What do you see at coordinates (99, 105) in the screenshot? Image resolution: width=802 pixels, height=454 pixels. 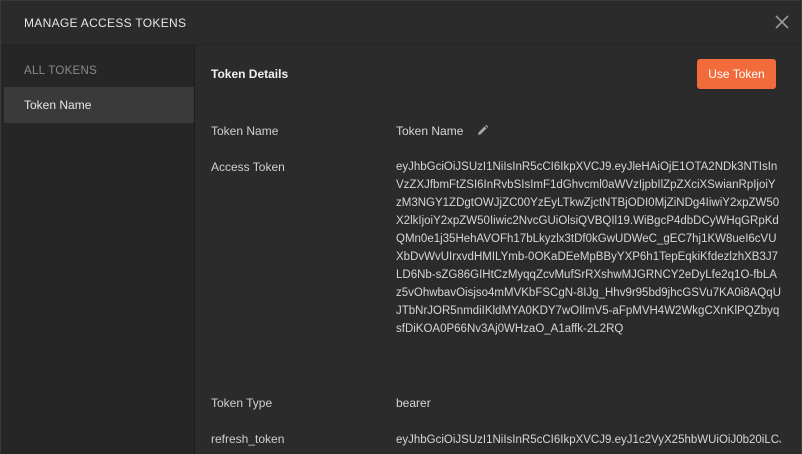 I see `sidebar-item-token-name: Token Name` at bounding box center [99, 105].